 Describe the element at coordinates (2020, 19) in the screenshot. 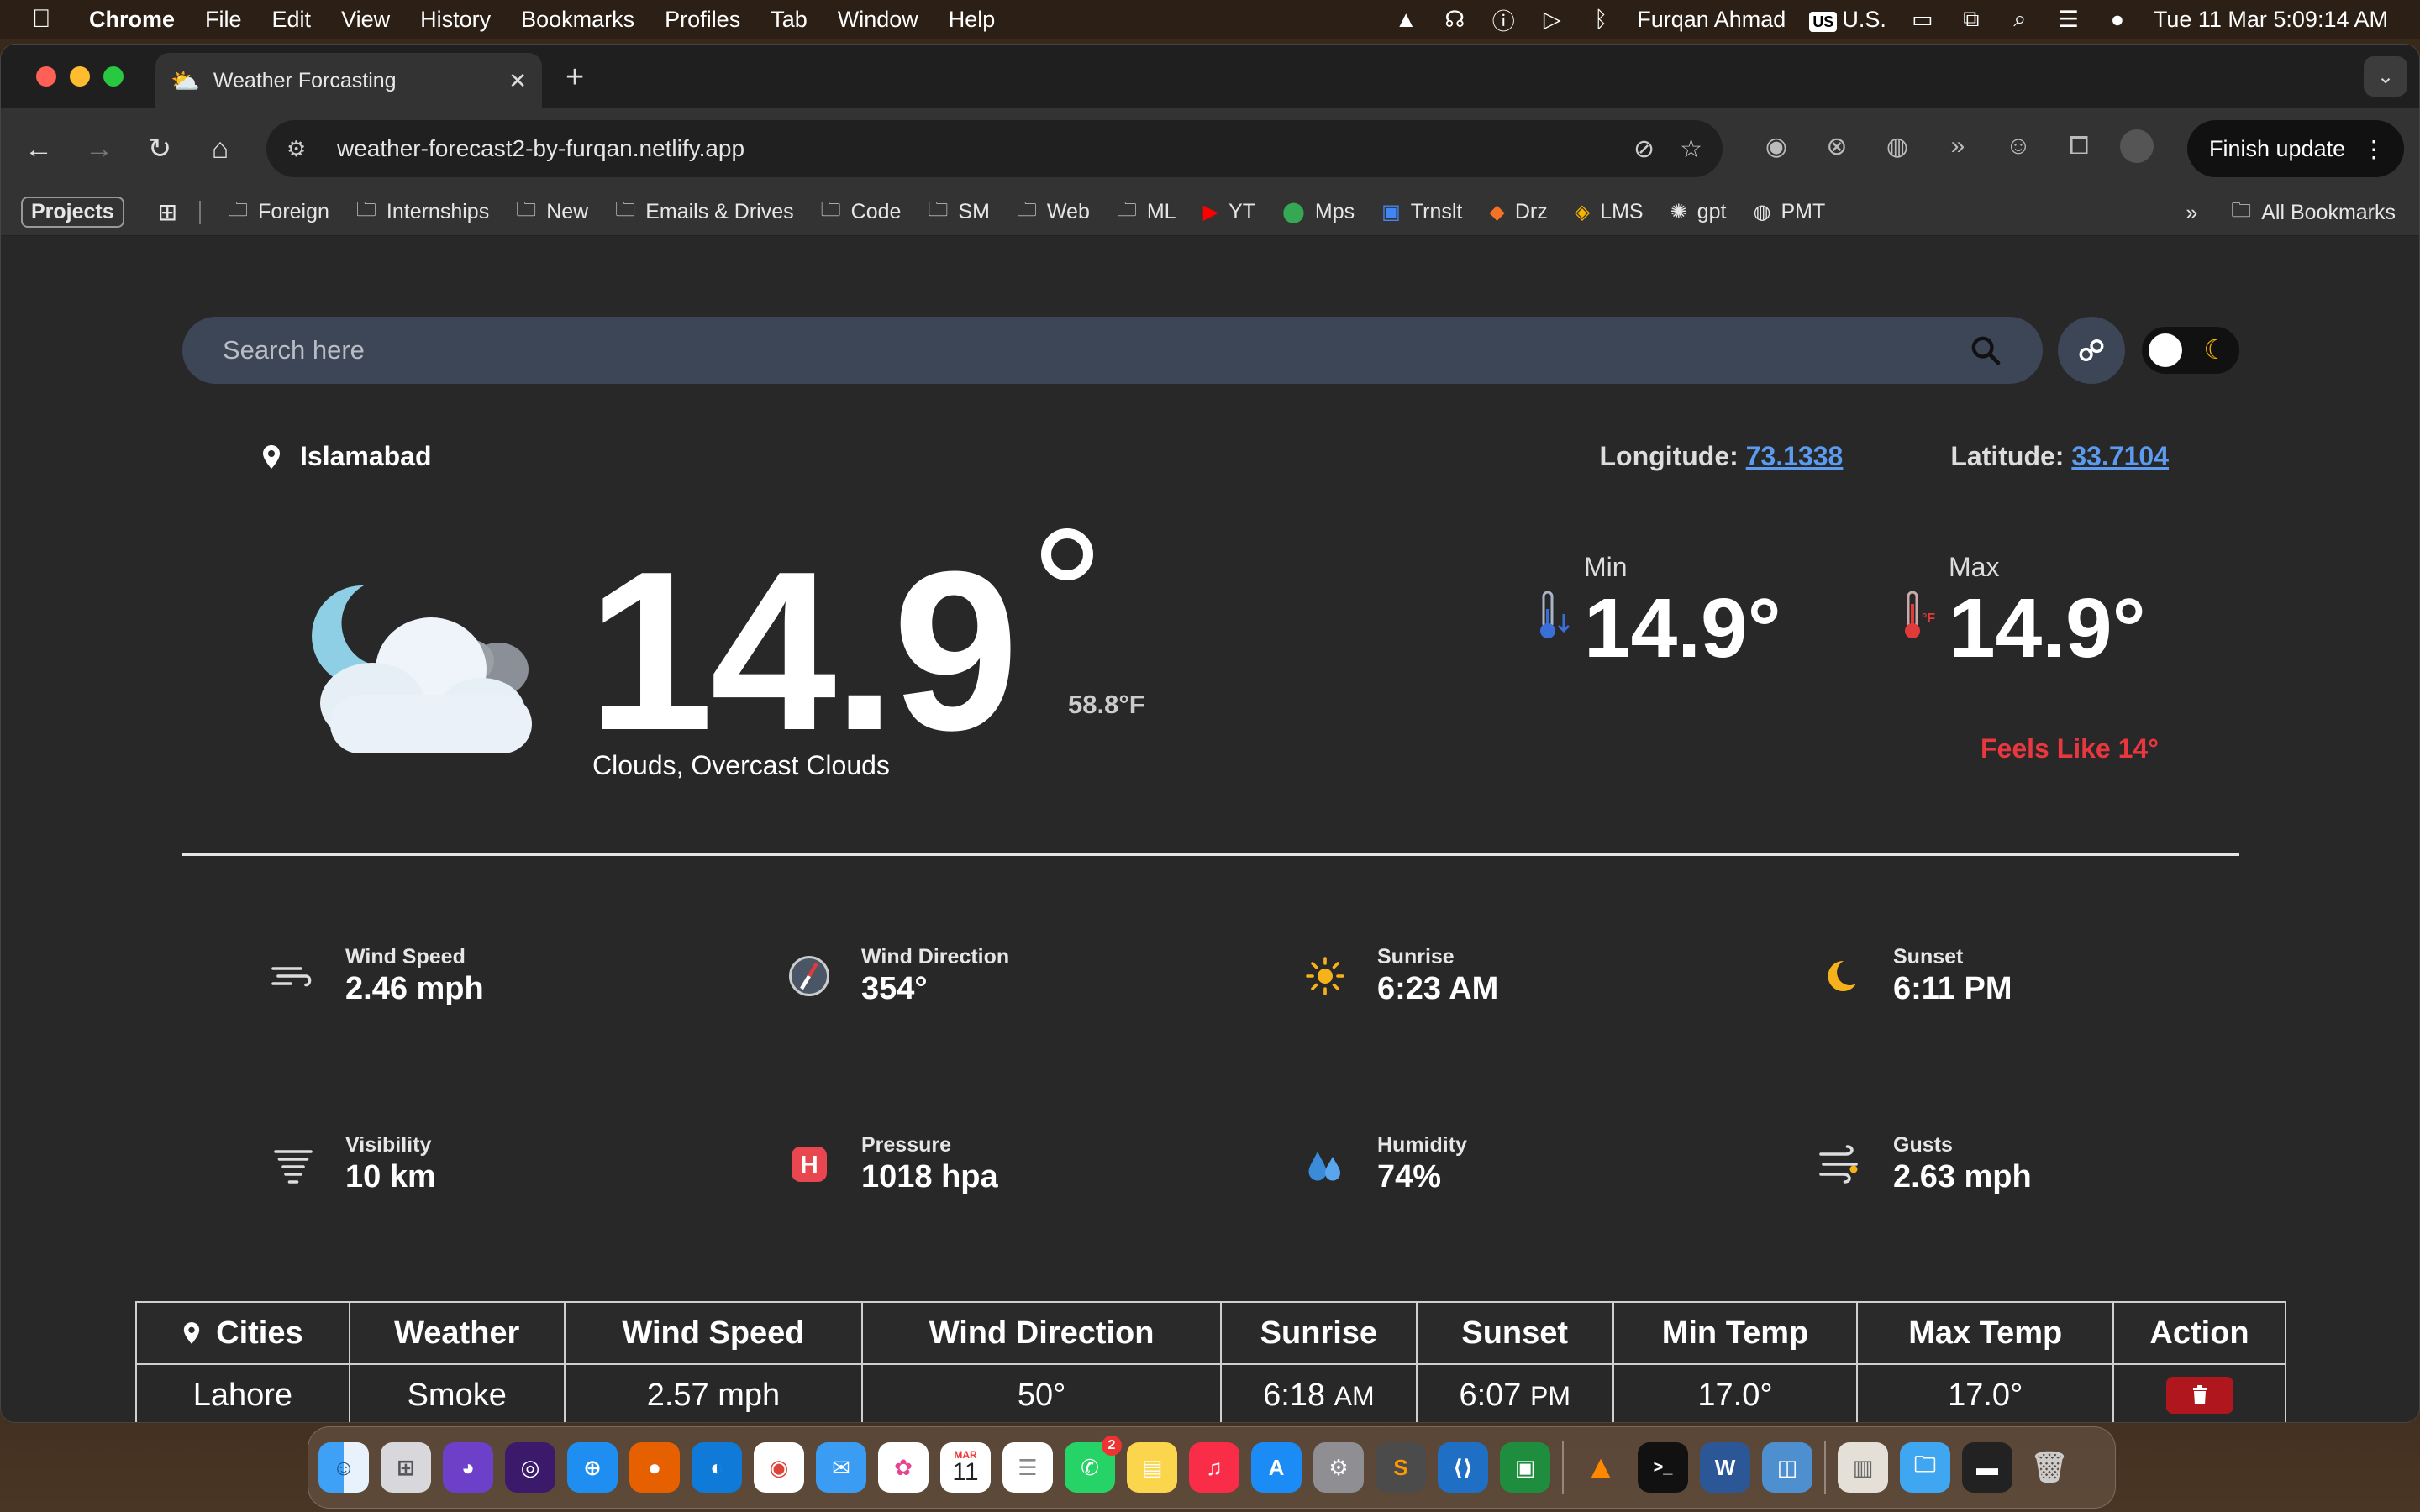

I see `spotlight-search-icon: ⌕` at that location.